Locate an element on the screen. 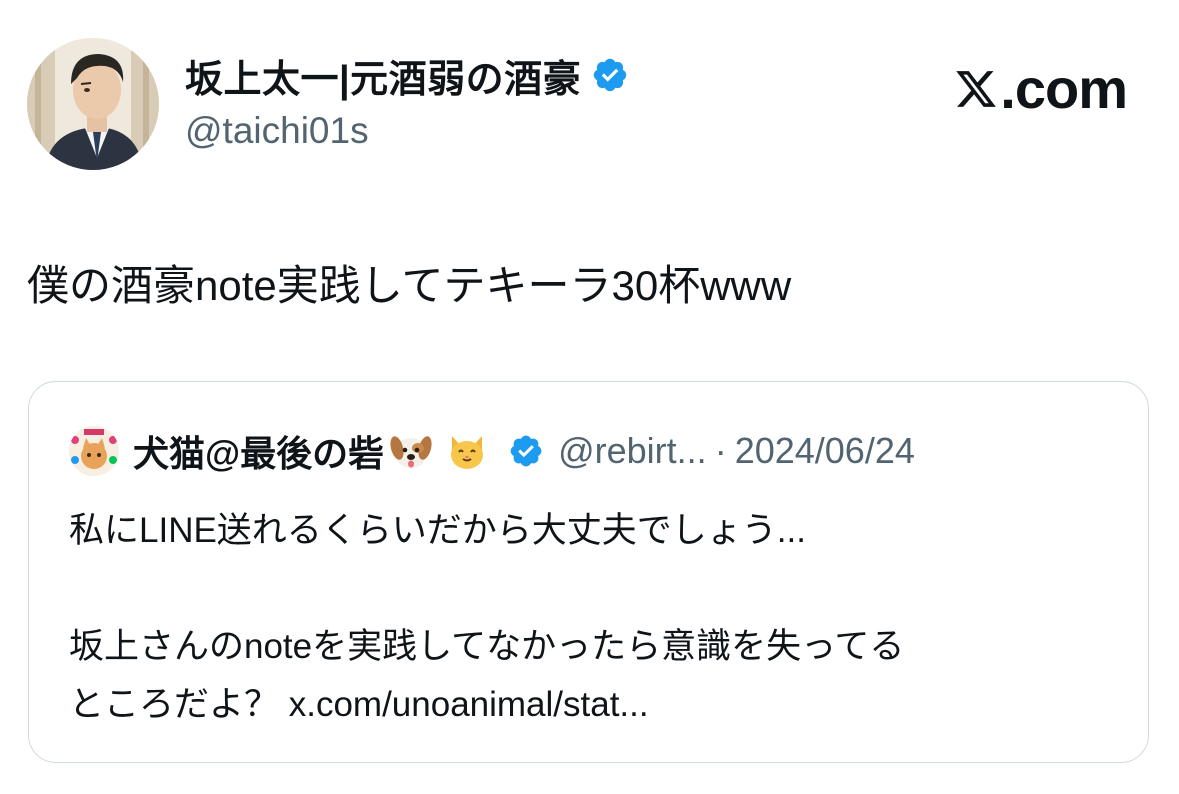 The height and width of the screenshot is (794, 1179). x-brand-label: .com is located at coordinates (1064, 88).